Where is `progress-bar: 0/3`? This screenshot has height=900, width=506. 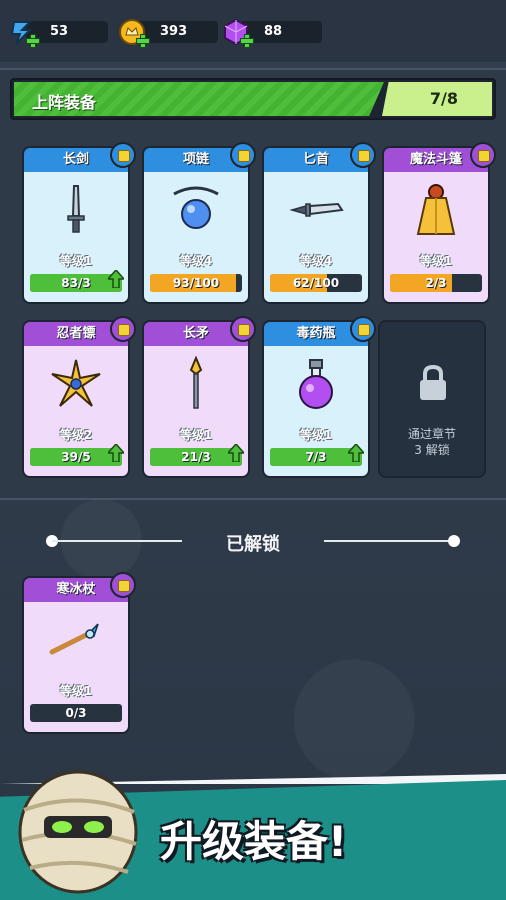 progress-bar: 0/3 is located at coordinates (76, 713).